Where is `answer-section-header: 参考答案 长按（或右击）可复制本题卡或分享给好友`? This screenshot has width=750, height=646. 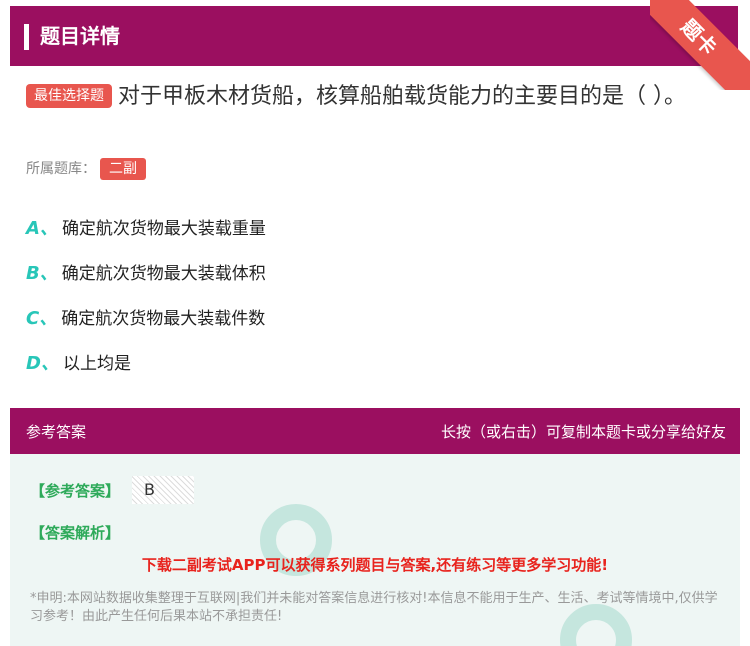
answer-section-header: 参考答案 长按（或右击）可复制本题卡或分享给好友 is located at coordinates (375, 431).